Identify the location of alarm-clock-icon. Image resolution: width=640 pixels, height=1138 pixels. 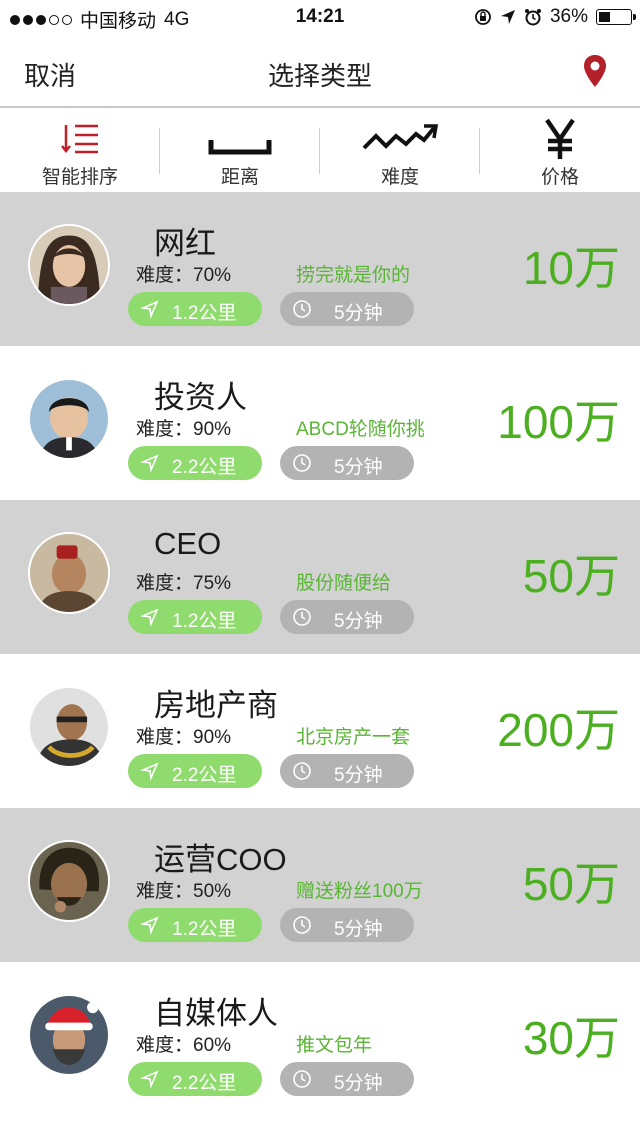
(532, 17).